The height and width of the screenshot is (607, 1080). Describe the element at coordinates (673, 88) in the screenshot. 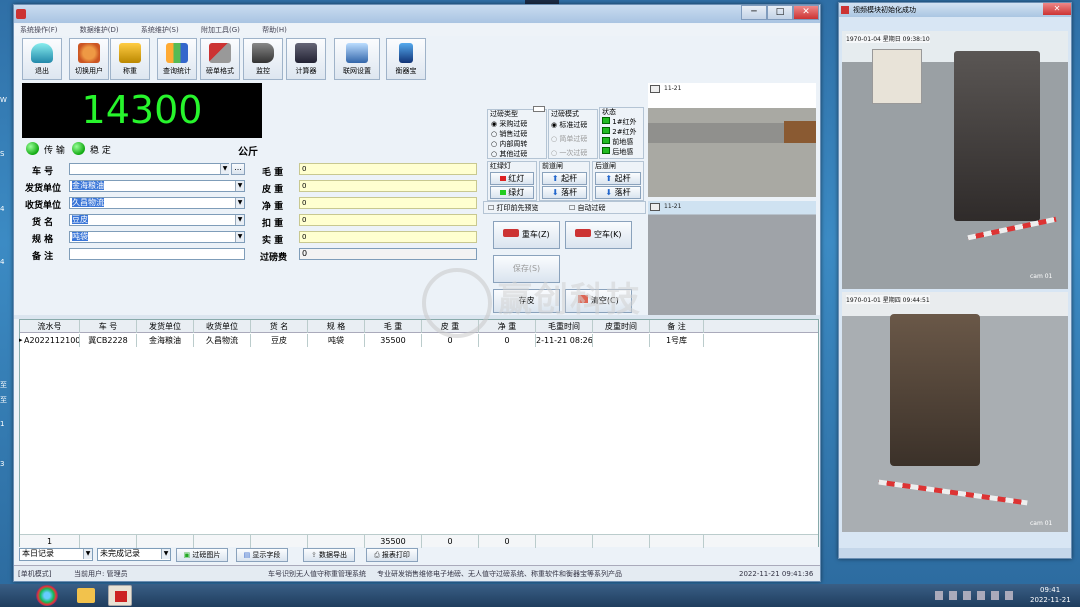

I see `camera-front-timestamp: 11-21` at that location.